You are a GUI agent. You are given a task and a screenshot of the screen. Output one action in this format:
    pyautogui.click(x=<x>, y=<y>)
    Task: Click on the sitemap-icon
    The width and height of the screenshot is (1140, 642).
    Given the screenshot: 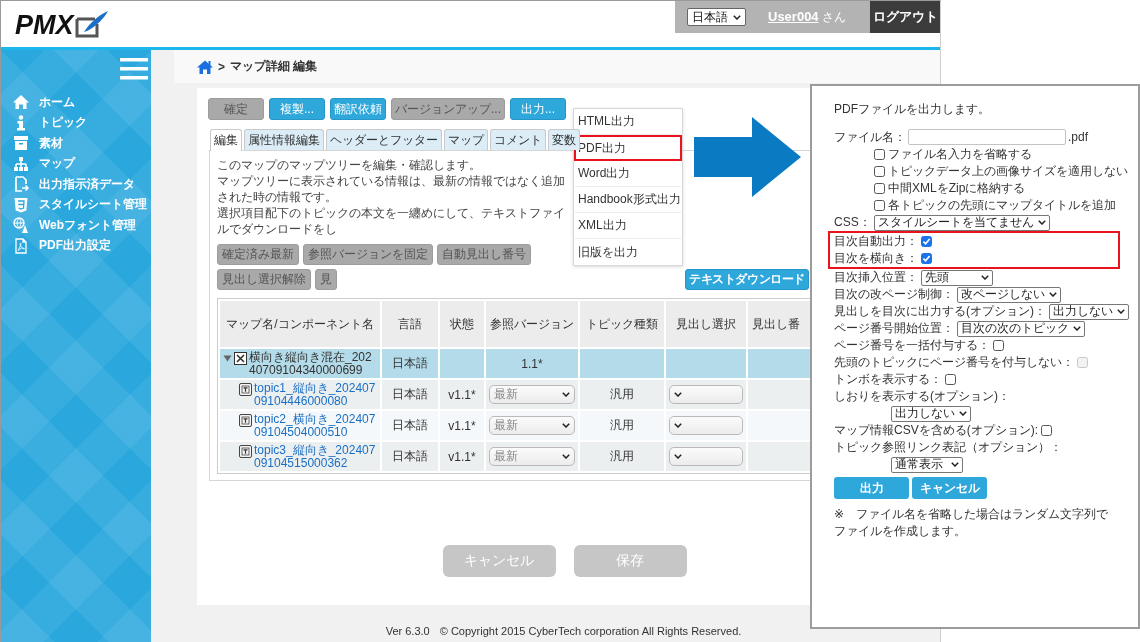 What is the action you would take?
    pyautogui.click(x=21, y=163)
    